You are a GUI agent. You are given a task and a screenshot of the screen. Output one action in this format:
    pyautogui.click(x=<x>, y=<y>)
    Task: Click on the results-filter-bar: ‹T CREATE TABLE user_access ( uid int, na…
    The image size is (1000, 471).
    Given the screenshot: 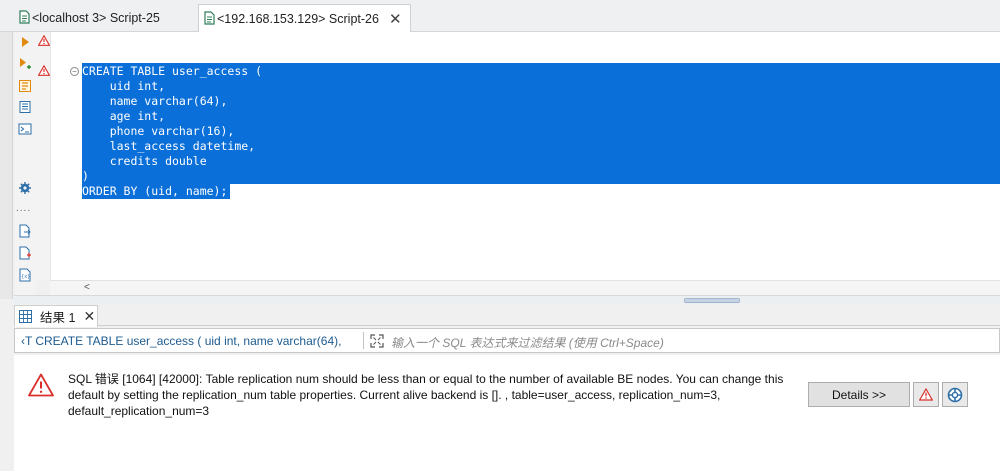 What is the action you would take?
    pyautogui.click(x=507, y=340)
    